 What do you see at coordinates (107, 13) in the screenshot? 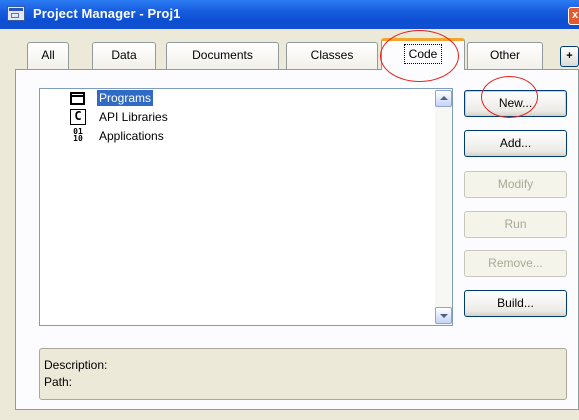
I see `window-title: Project Manager - Proj1` at bounding box center [107, 13].